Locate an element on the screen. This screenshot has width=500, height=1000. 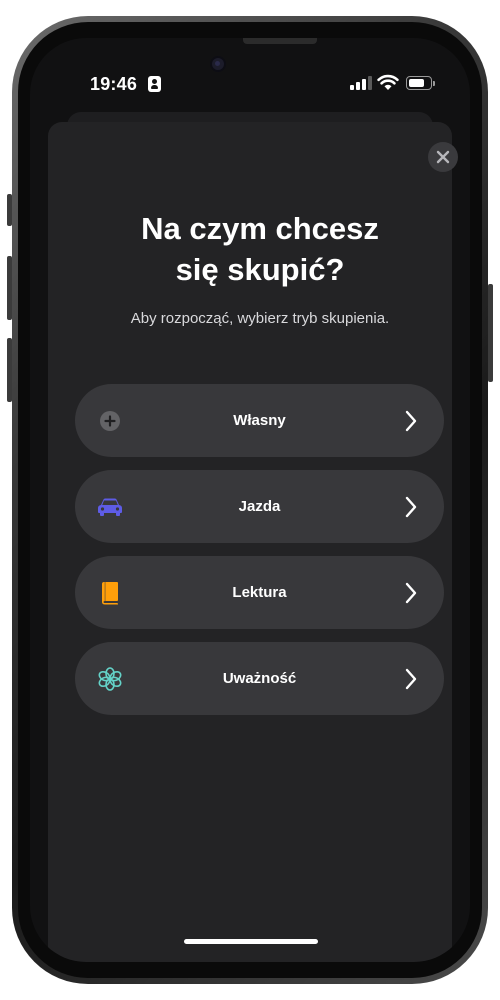
status-time: 19:46 is located at coordinates (114, 84).